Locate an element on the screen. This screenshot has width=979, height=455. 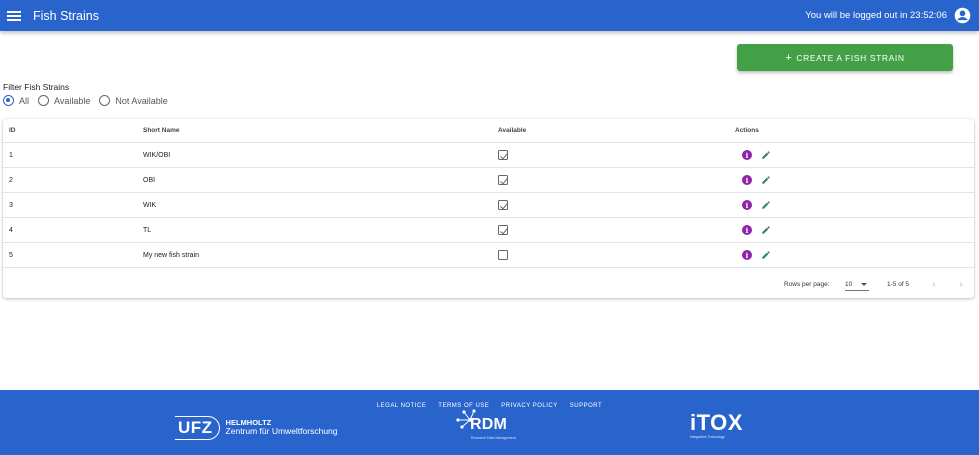
footer-link-support: SUPPORT is located at coordinates (586, 406).